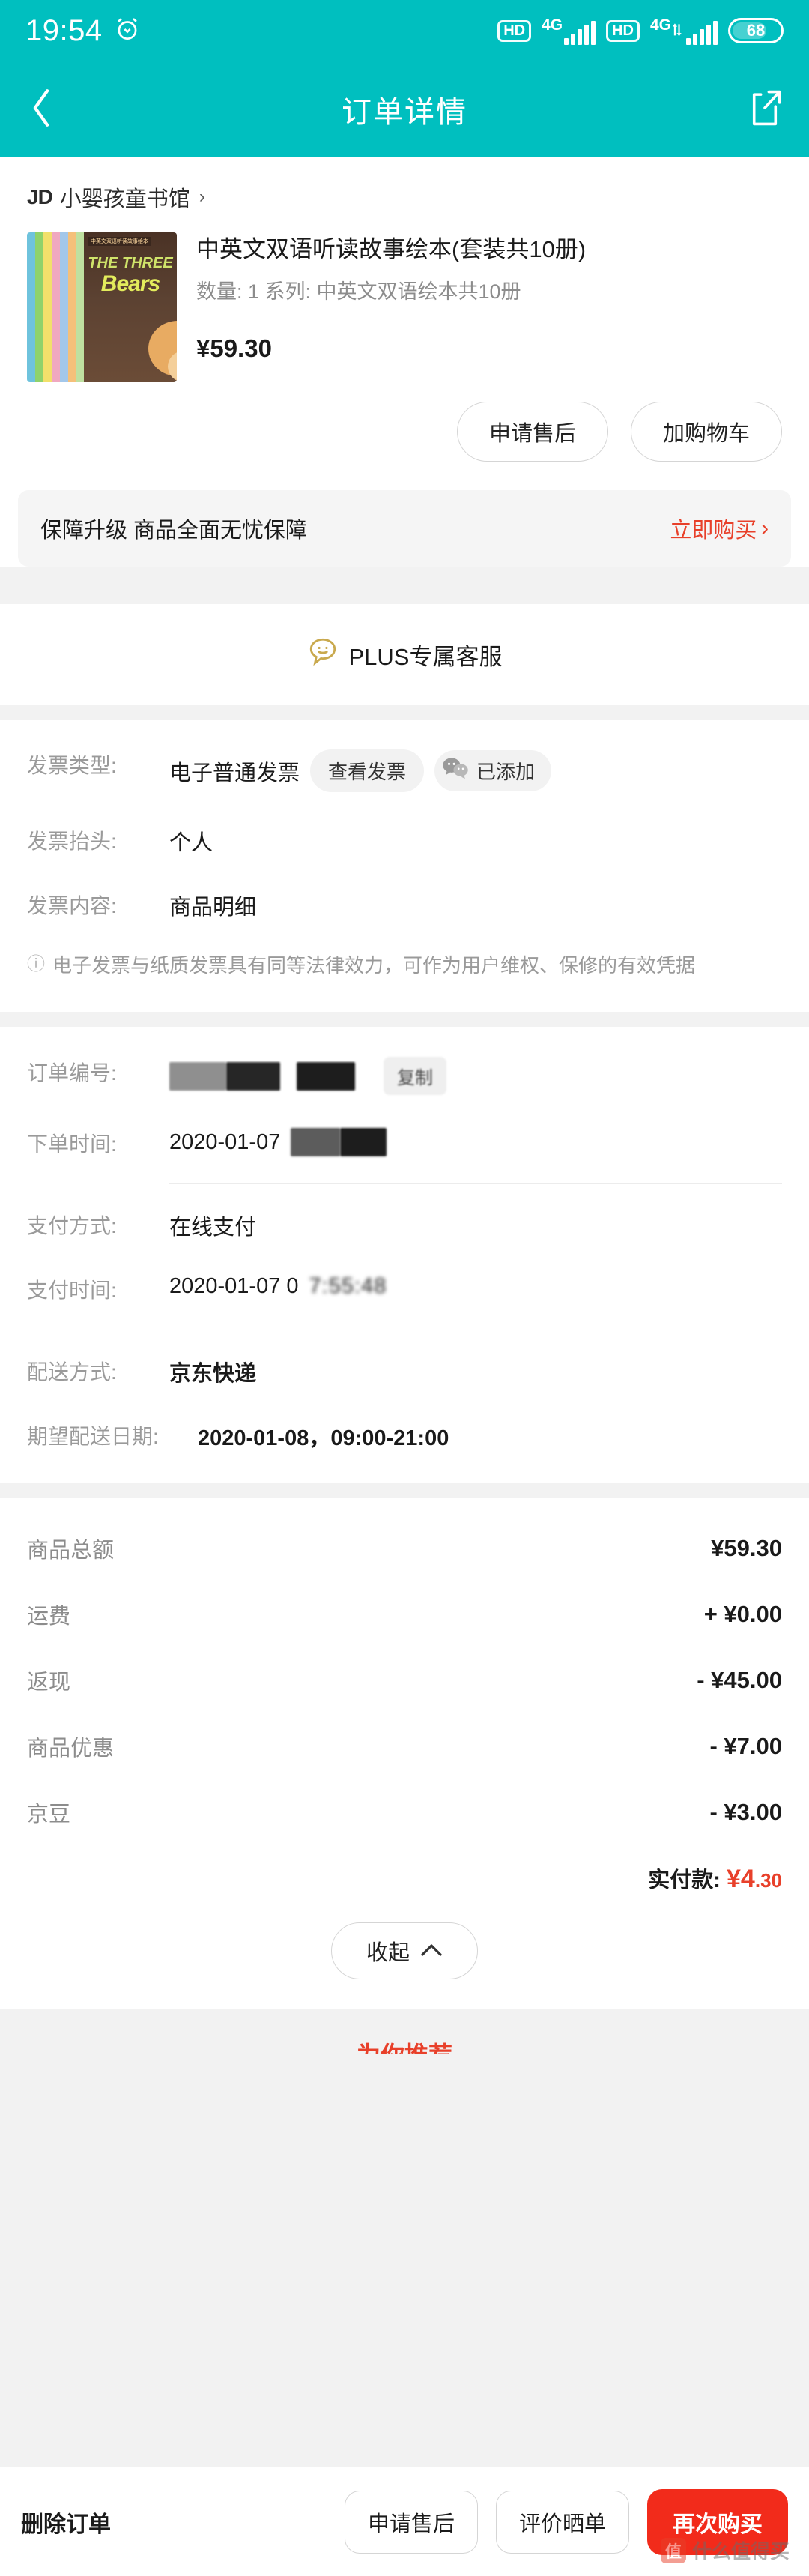  Describe the element at coordinates (404, 1226) in the screenshot. I see `pay-method-row: 支付方式: 在线支付` at that location.